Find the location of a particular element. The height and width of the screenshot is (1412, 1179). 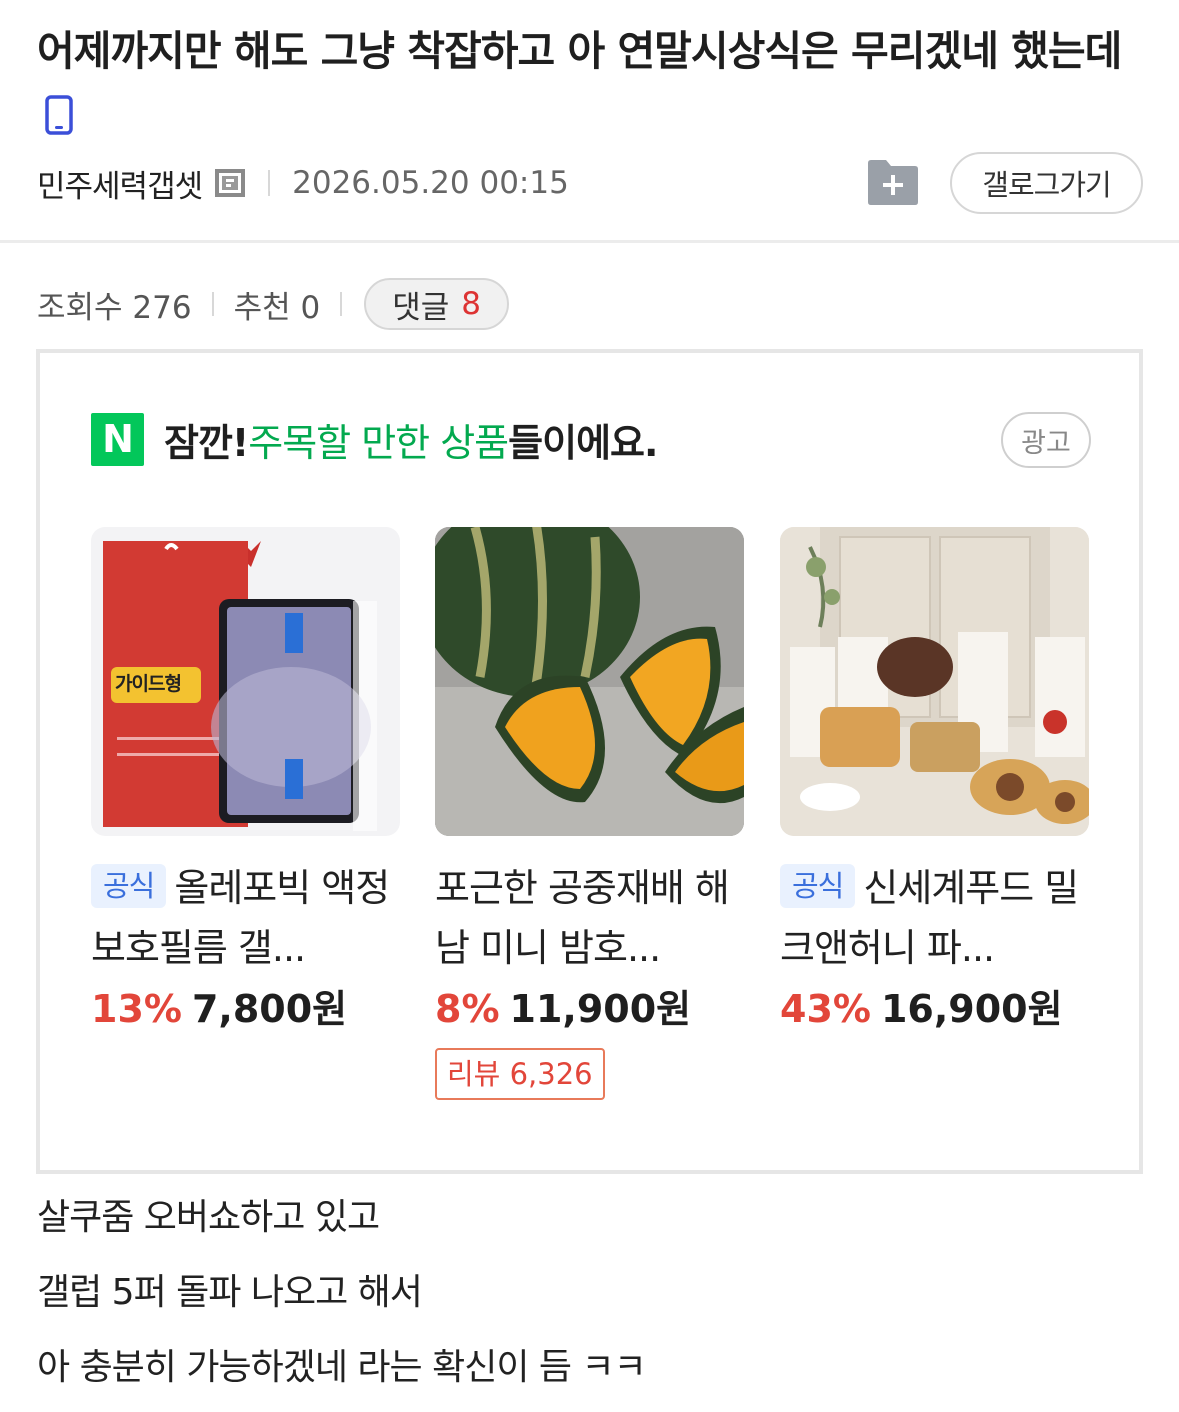

post-body-line: 갤럽 5퍼 돌파 나오고 해서 is located at coordinates (230, 1292).